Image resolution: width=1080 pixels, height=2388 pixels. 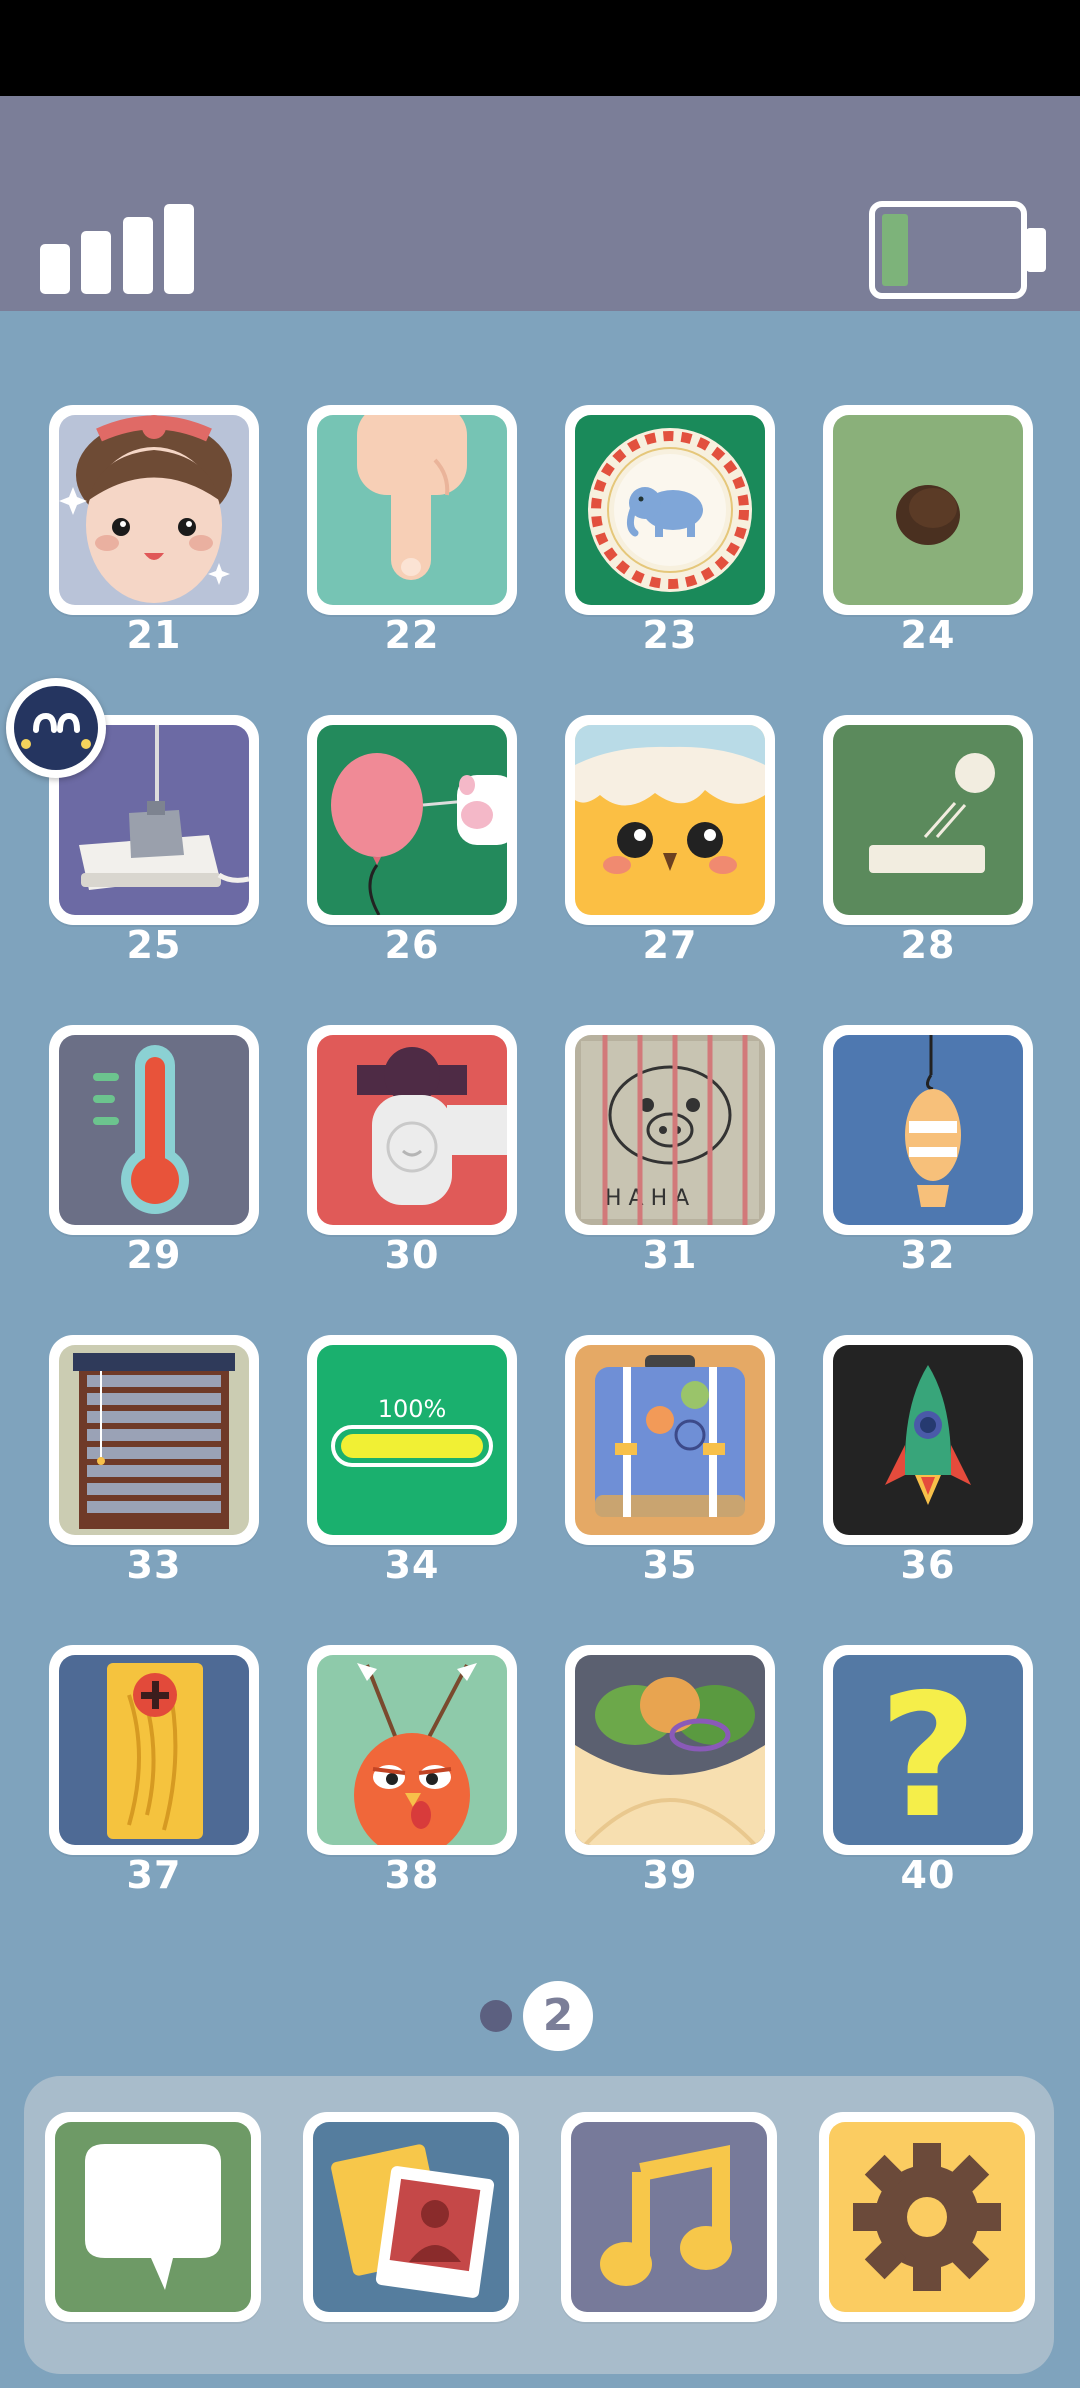 What do you see at coordinates (412, 1409) in the screenshot?
I see `level-label: 100%` at bounding box center [412, 1409].